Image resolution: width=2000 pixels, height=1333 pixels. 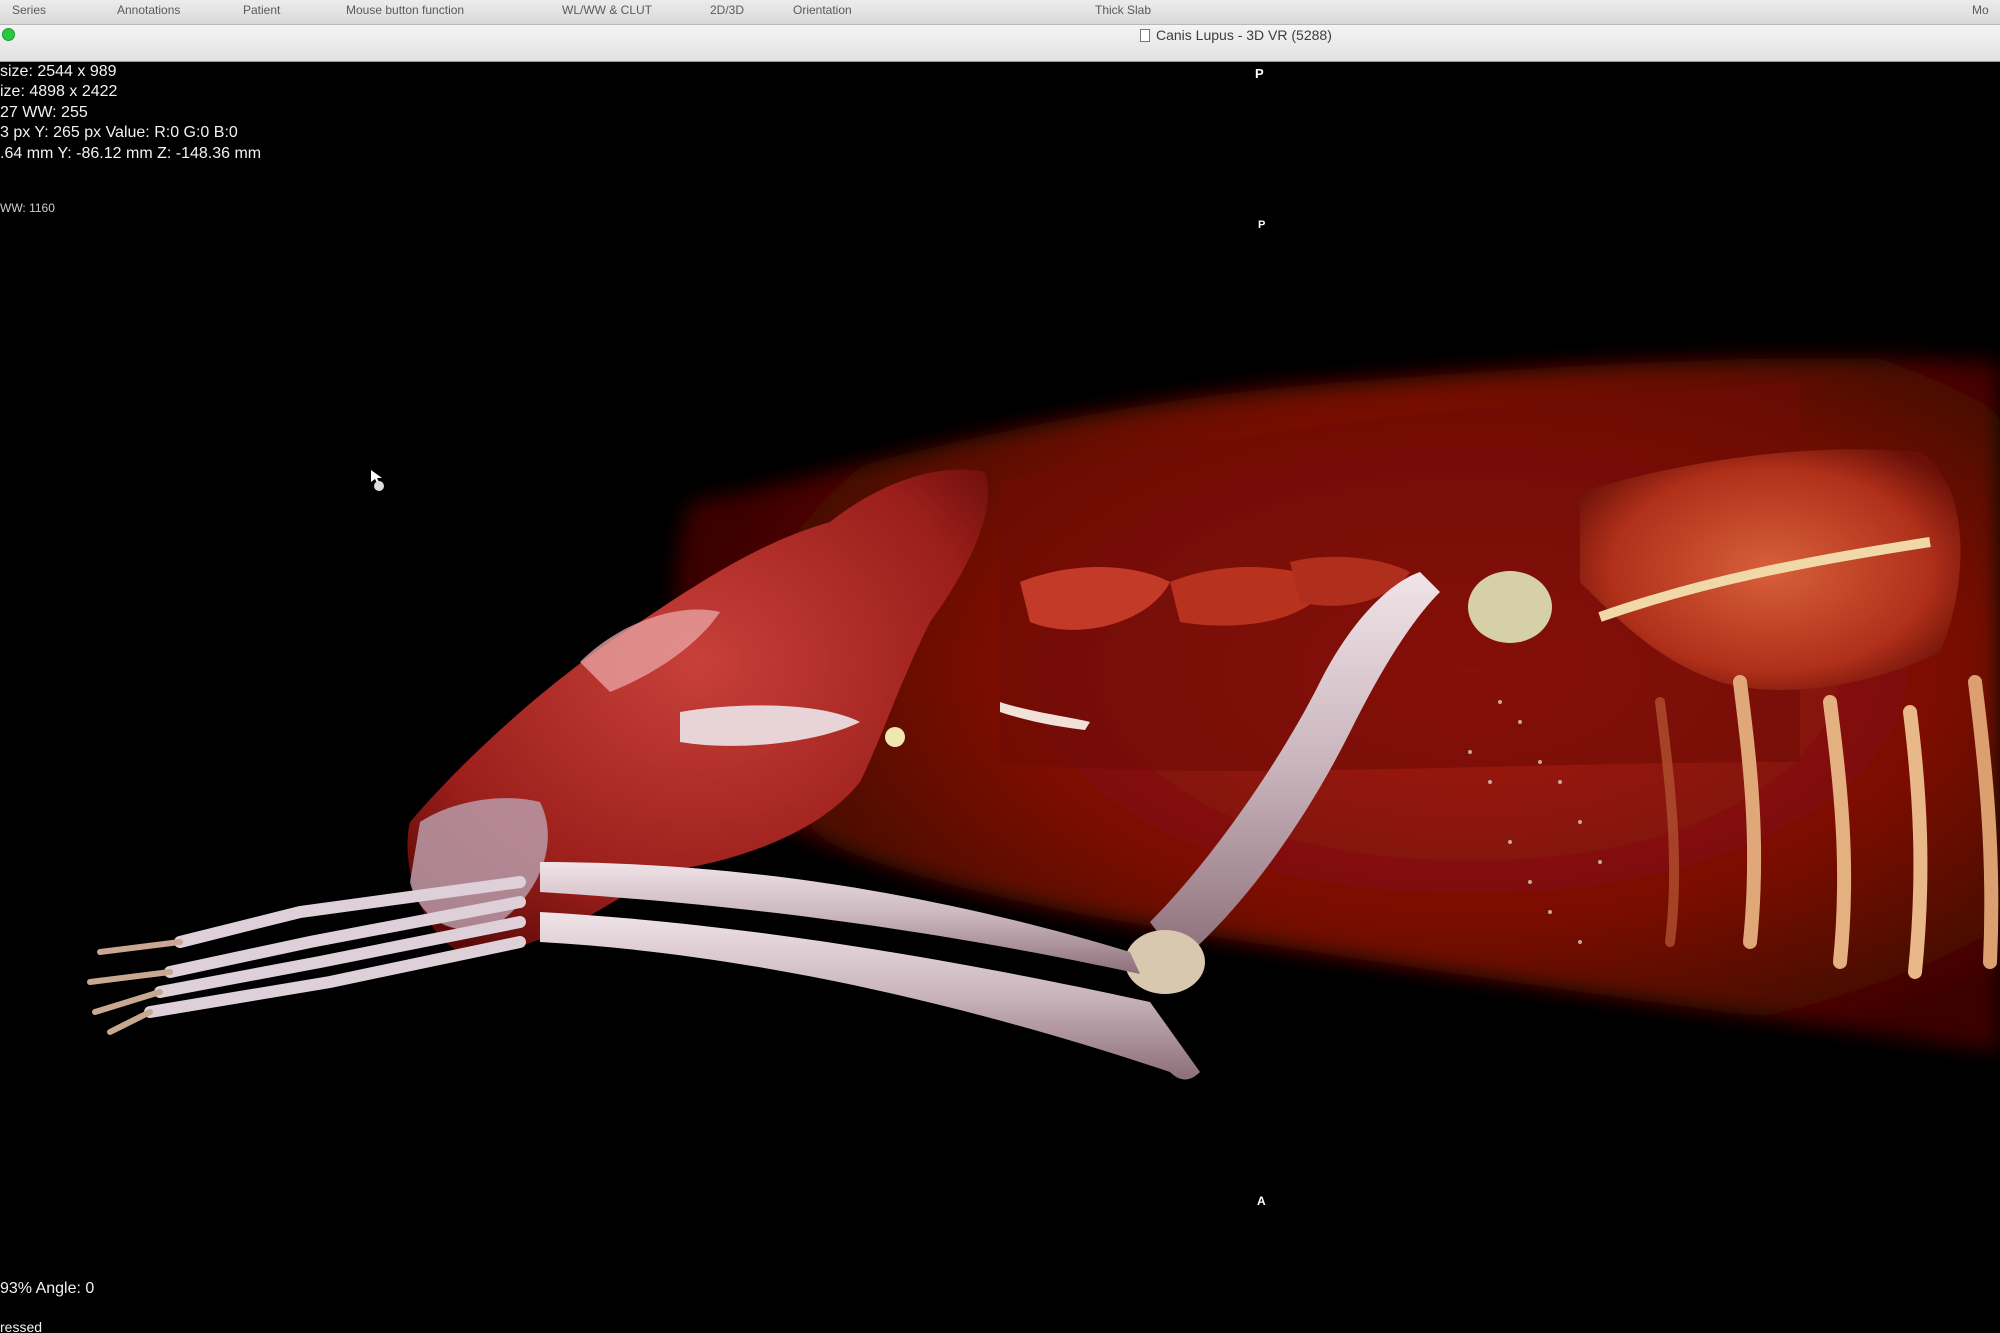 What do you see at coordinates (21, 1326) in the screenshot?
I see `overlay-pressed: ressed` at bounding box center [21, 1326].